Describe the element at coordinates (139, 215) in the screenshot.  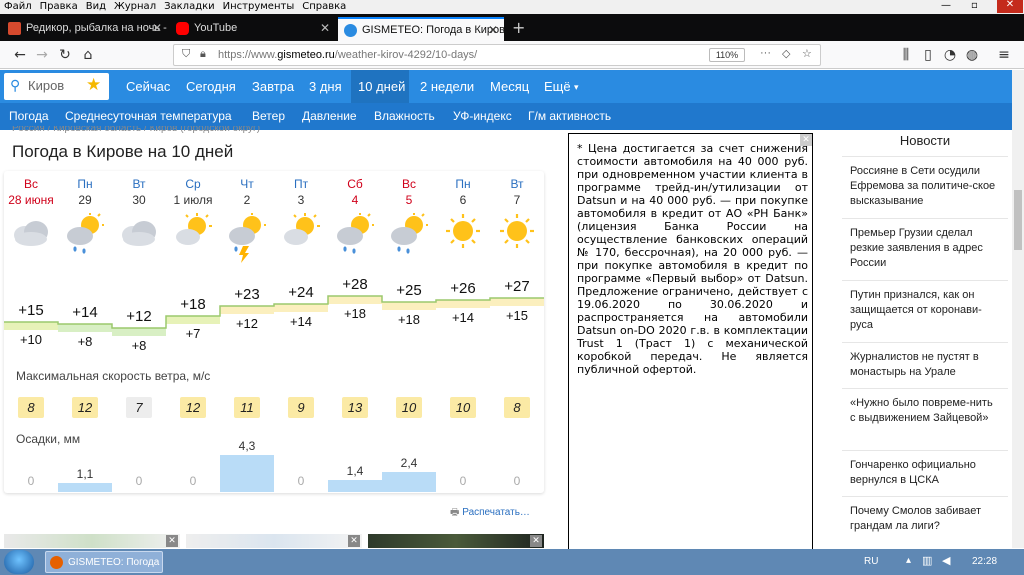
I see `forecast-day: Вт 30` at that location.